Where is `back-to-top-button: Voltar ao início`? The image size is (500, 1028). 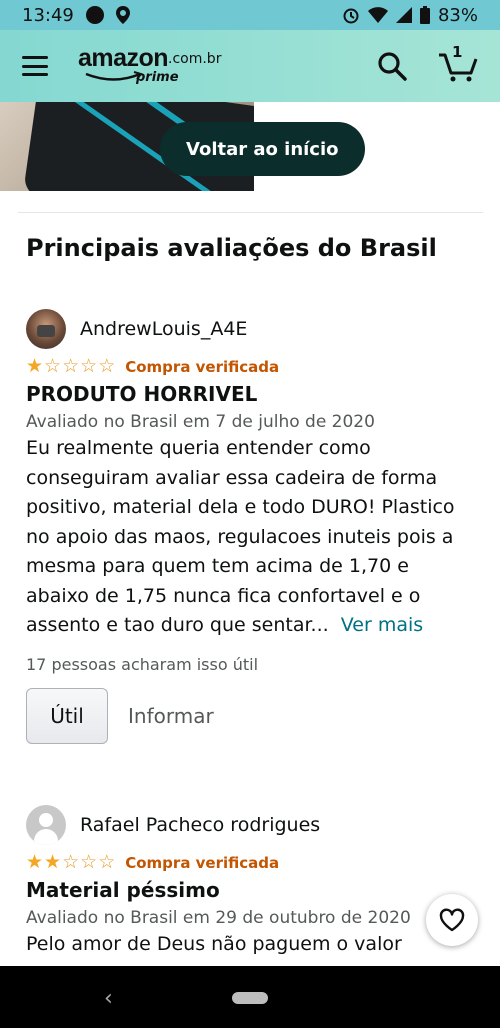
back-to-top-button: Voltar ao início is located at coordinates (262, 149).